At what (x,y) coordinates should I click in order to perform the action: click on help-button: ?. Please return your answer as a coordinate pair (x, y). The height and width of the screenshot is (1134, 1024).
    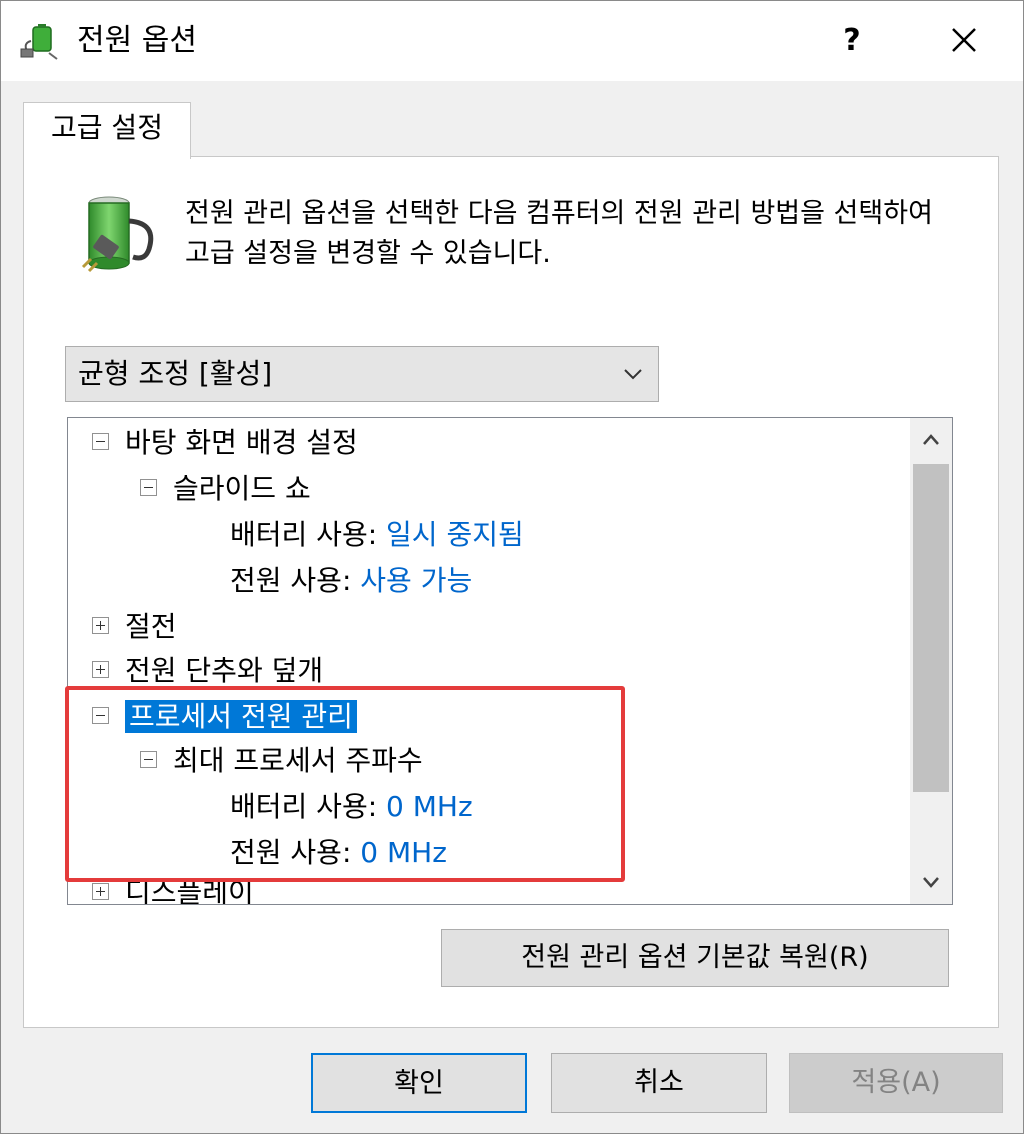
    Looking at the image, I should click on (852, 41).